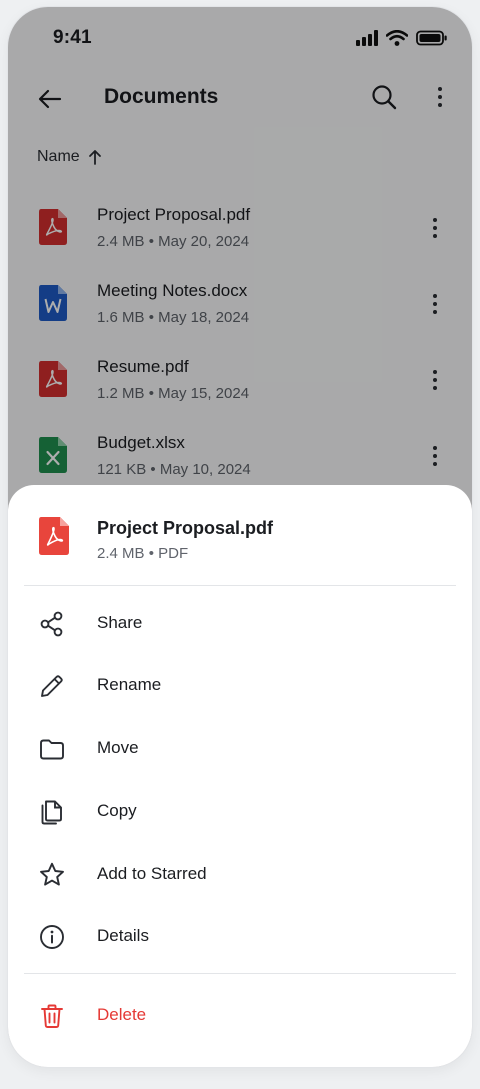 This screenshot has height=1089, width=480. I want to click on copy-action: Copy, so click(240, 812).